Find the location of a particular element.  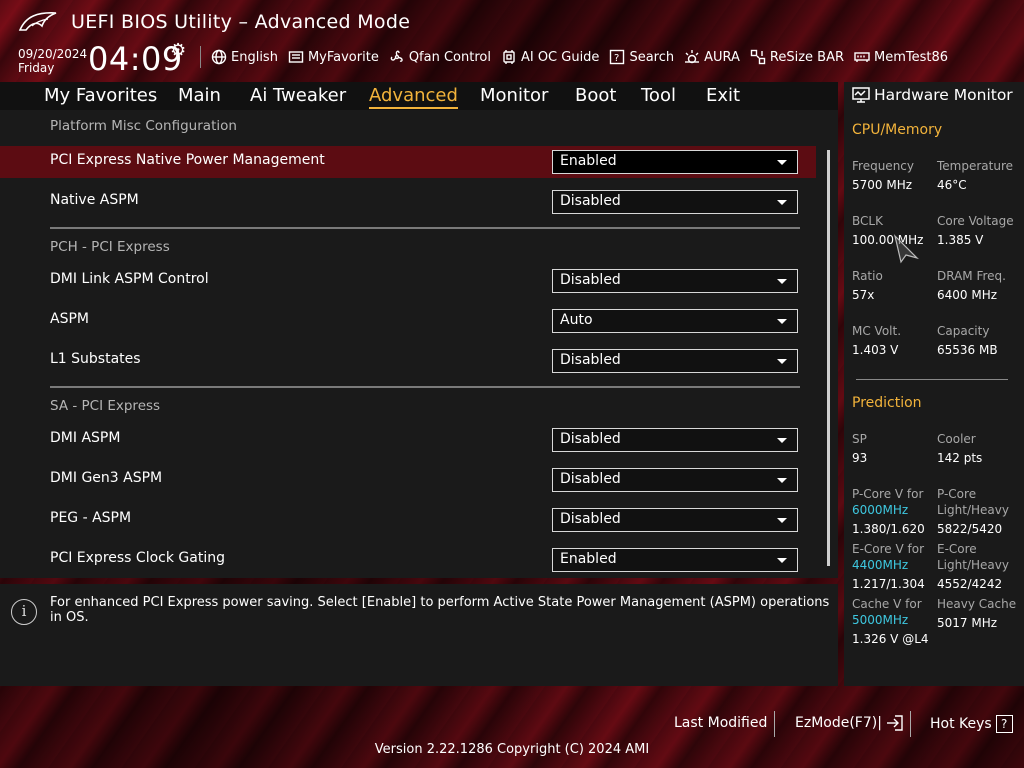

ezmode-button: EzMode(F7)| is located at coordinates (849, 723).